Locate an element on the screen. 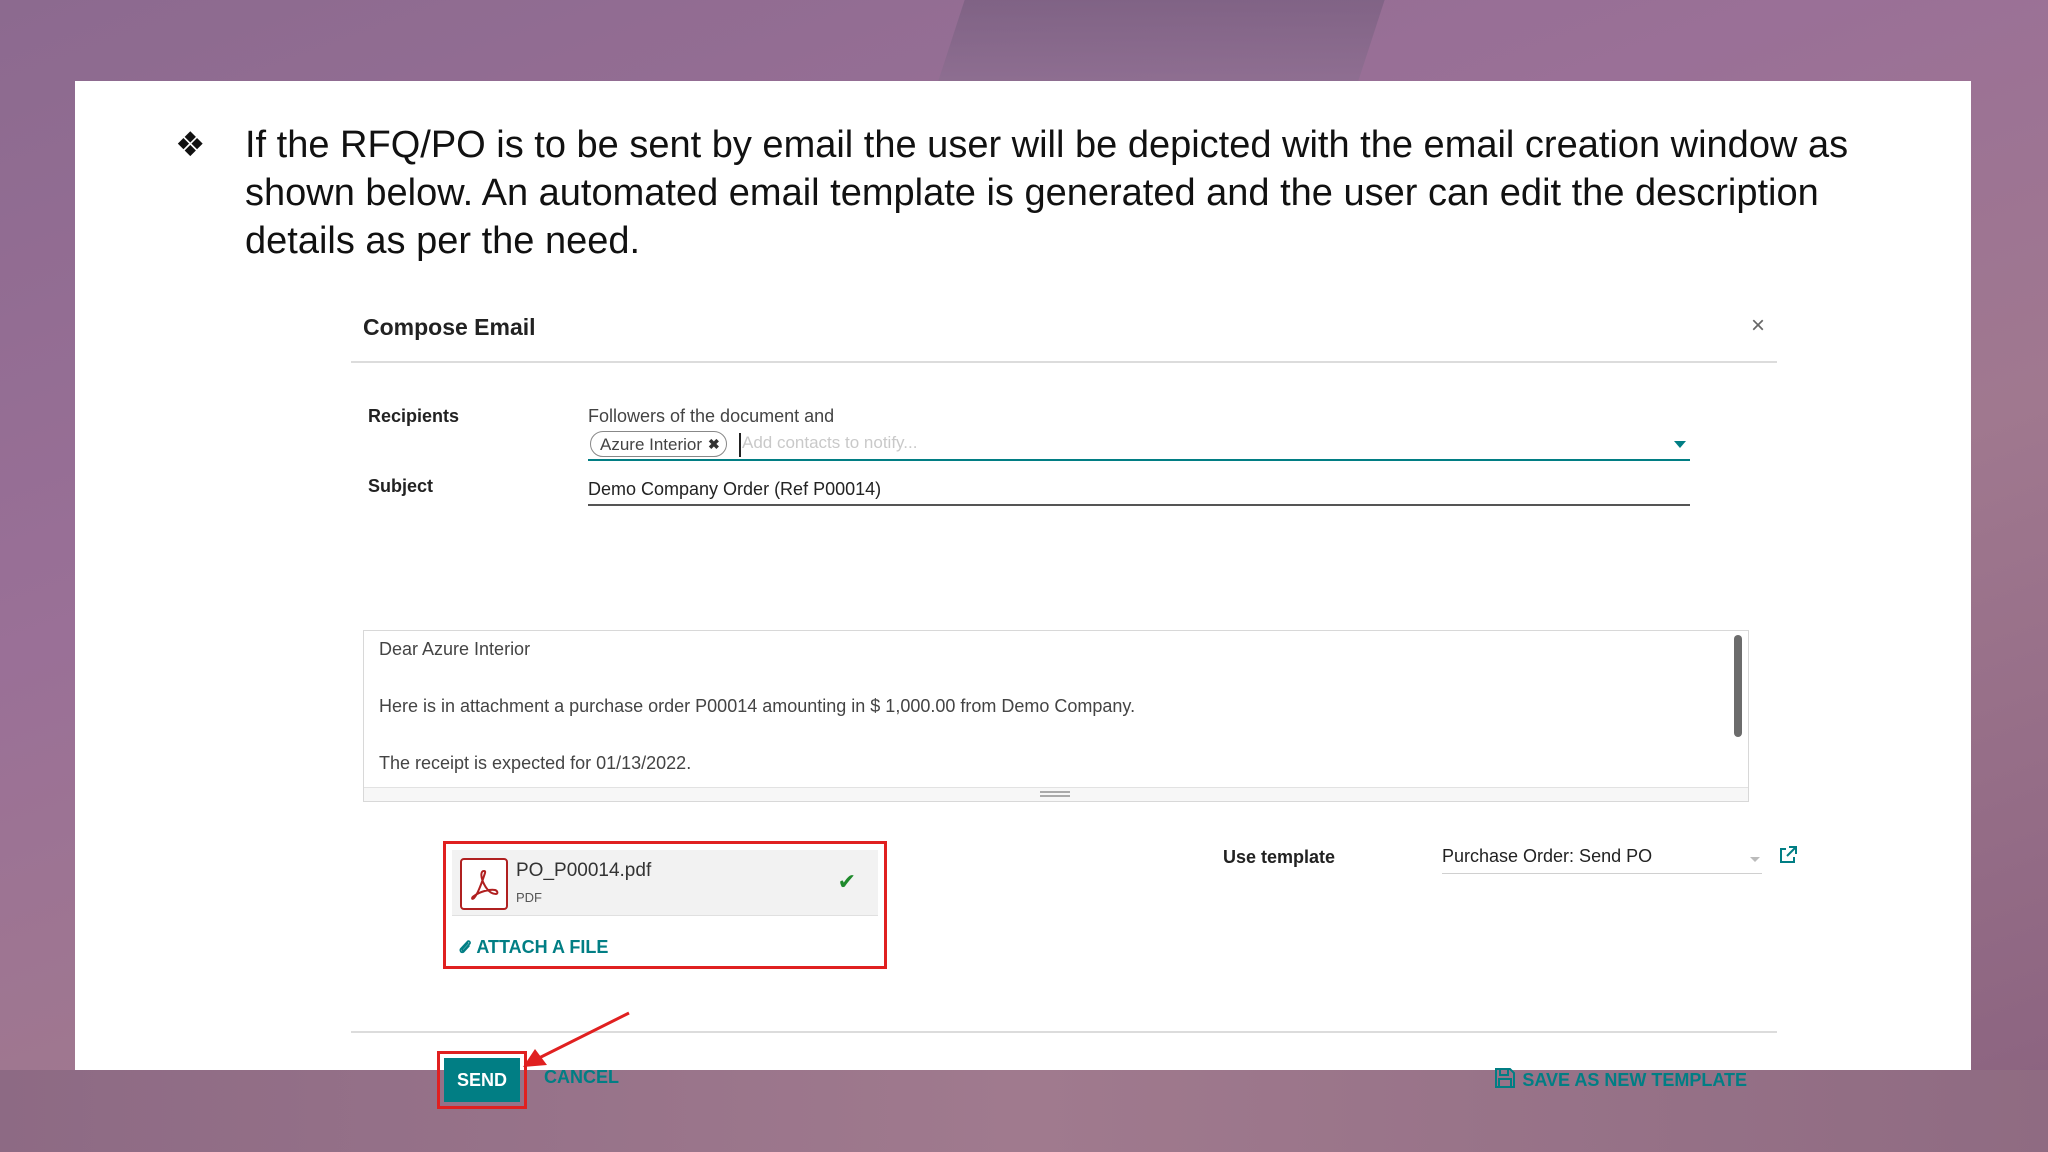  send-button: SEND is located at coordinates (482, 1080).